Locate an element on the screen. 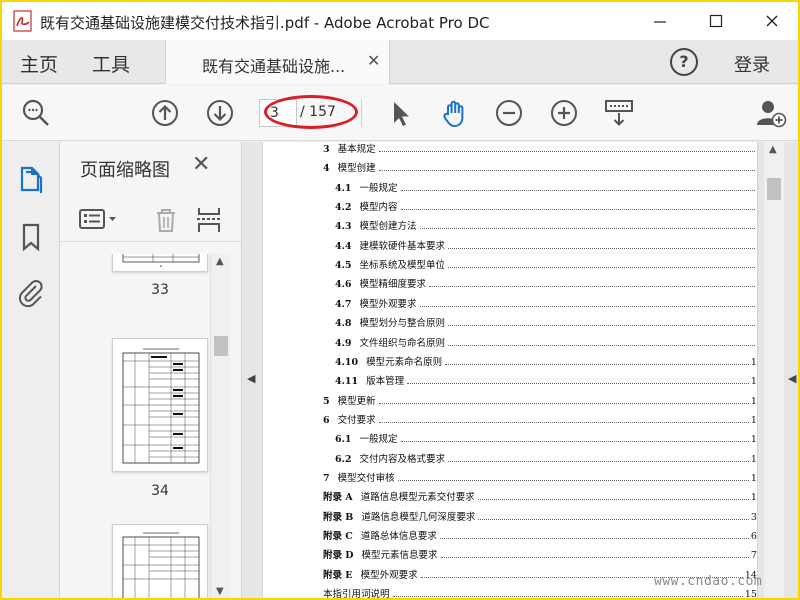  toc-entry-title: 模型划分与整合原则 is located at coordinates (402, 324).